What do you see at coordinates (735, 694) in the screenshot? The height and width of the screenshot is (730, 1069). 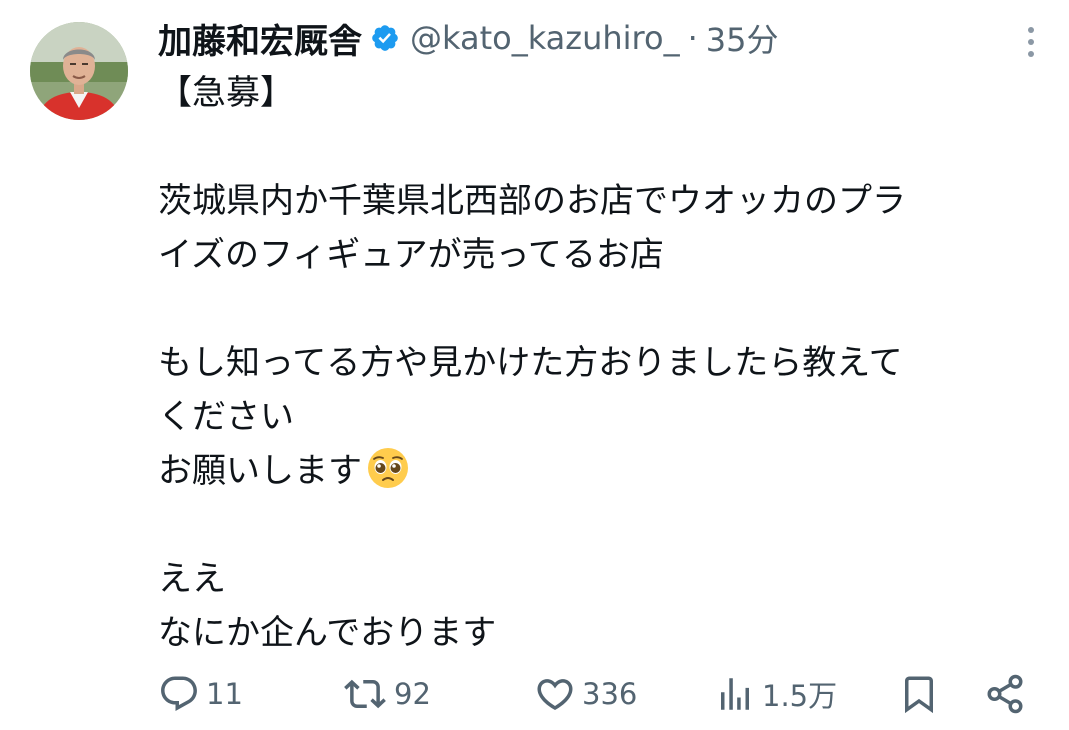 I see `views-chart-icon` at bounding box center [735, 694].